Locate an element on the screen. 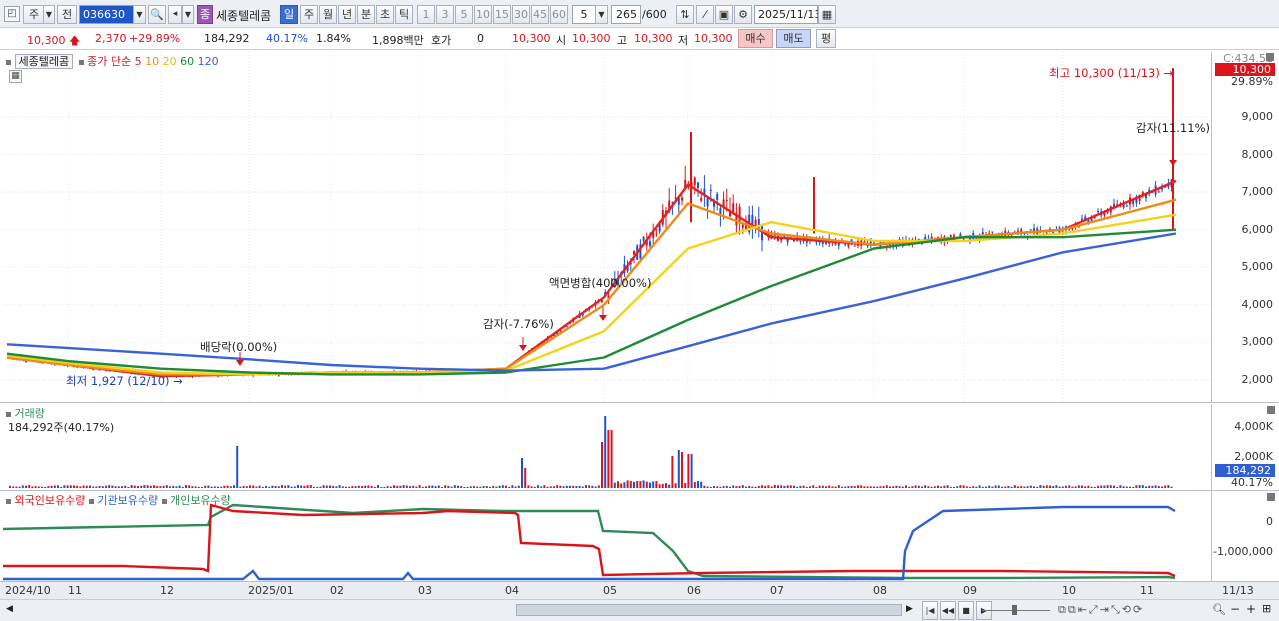  holdings-panel: 외국인보유수량 기관보유수량 개인보유수량 is located at coordinates (607, 536).